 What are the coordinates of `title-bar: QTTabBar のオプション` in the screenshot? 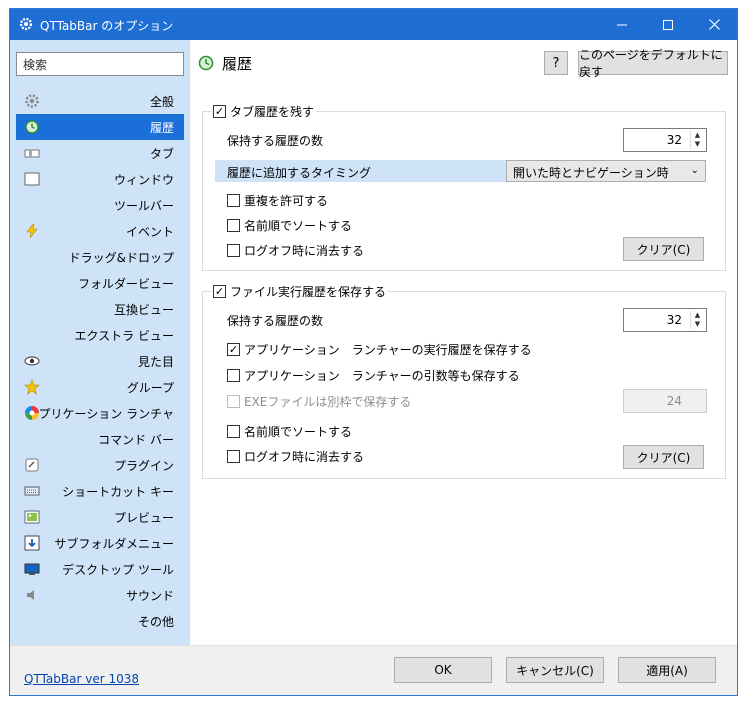 It's located at (373, 24).